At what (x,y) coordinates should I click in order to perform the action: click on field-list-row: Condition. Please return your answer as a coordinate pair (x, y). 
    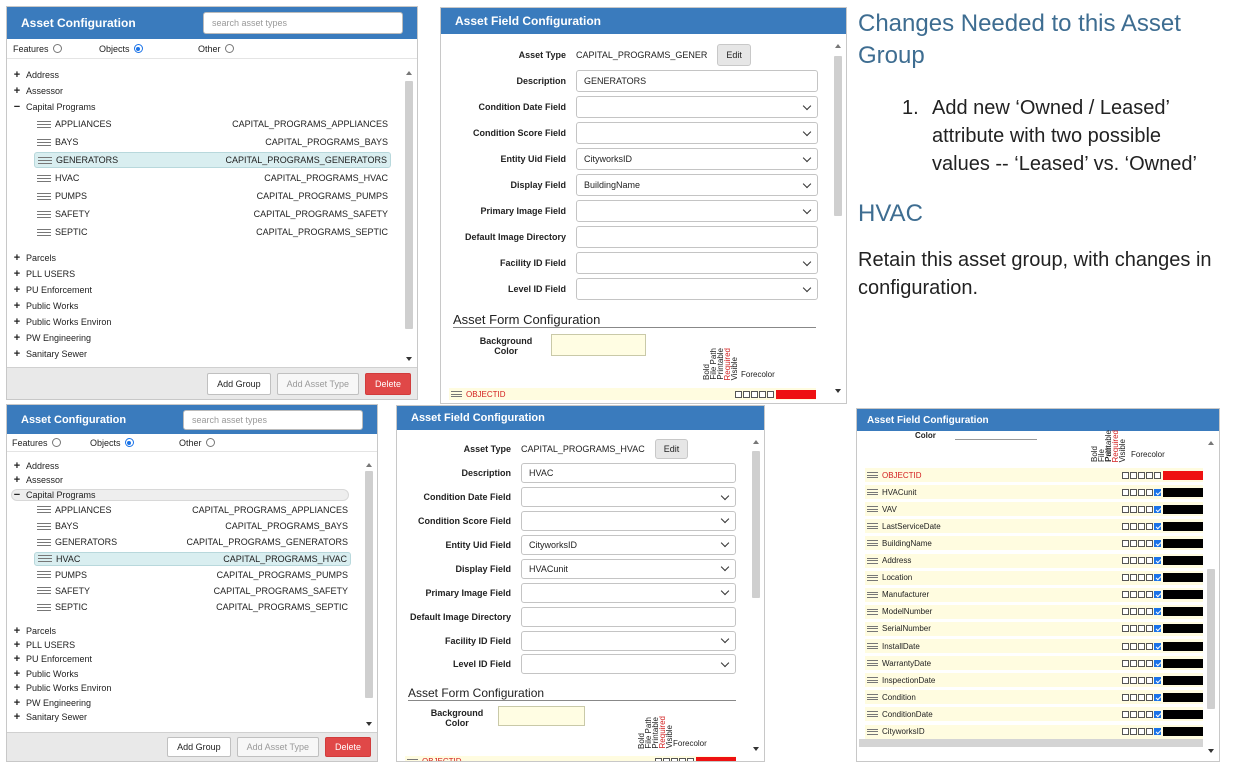
    Looking at the image, I should click on (1034, 697).